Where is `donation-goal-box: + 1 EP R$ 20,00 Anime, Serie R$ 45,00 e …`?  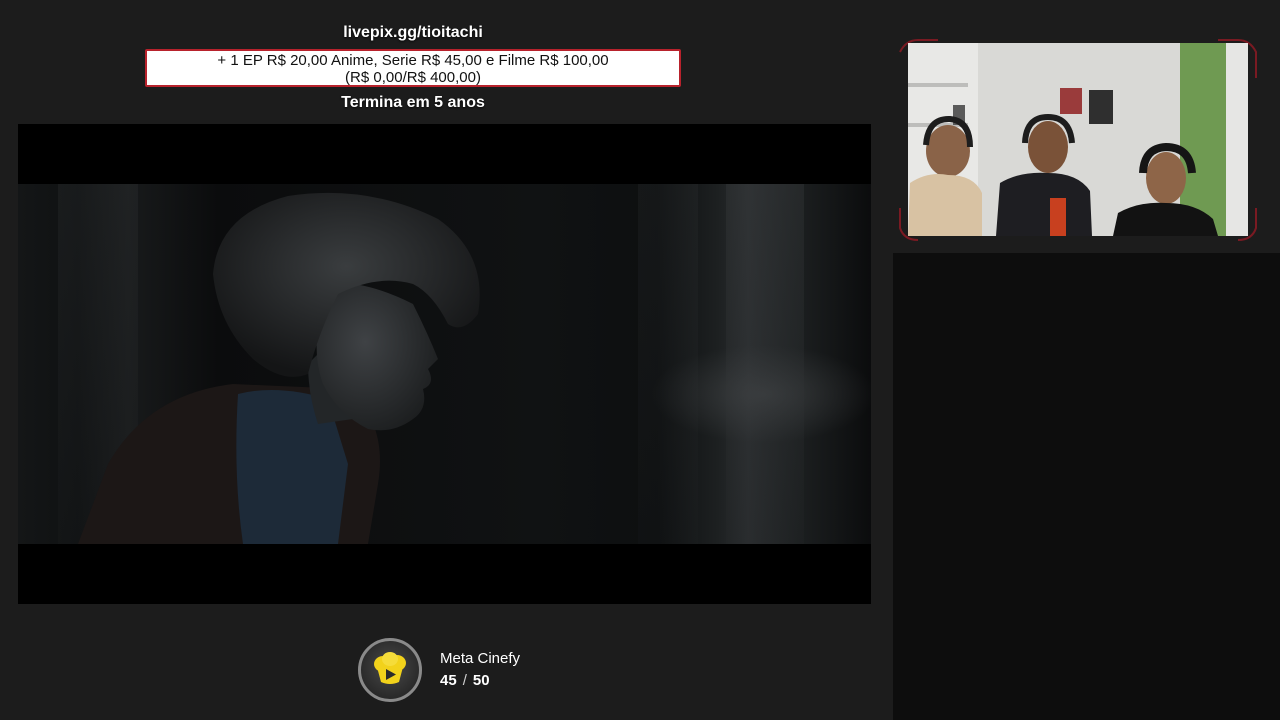
donation-goal-box: + 1 EP R$ 20,00 Anime, Serie R$ 45,00 e … is located at coordinates (413, 68).